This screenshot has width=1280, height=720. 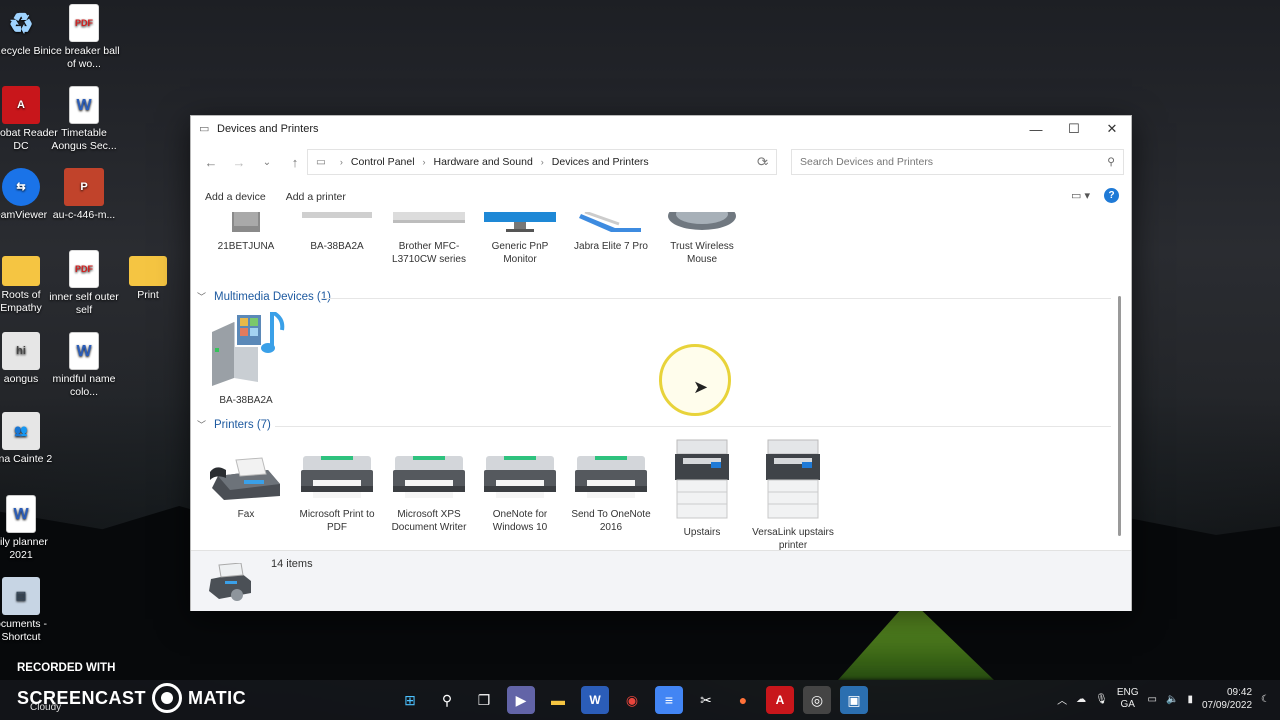 What do you see at coordinates (21, 596) in the screenshot?
I see `documents-shortcut-icon: ▤` at bounding box center [21, 596].